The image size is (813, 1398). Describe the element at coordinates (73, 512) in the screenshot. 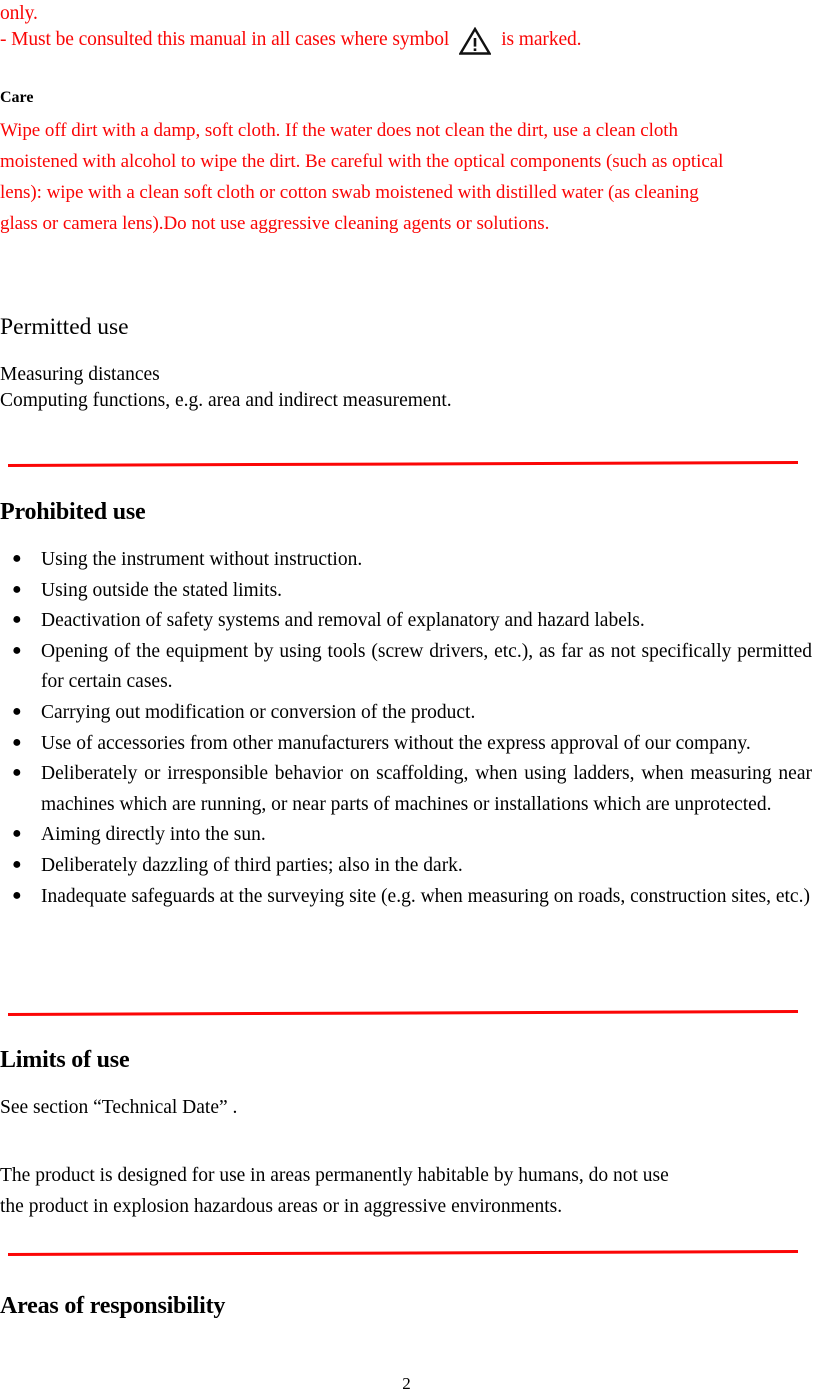

I see `prohibited-use-heading: Prohibited use` at that location.